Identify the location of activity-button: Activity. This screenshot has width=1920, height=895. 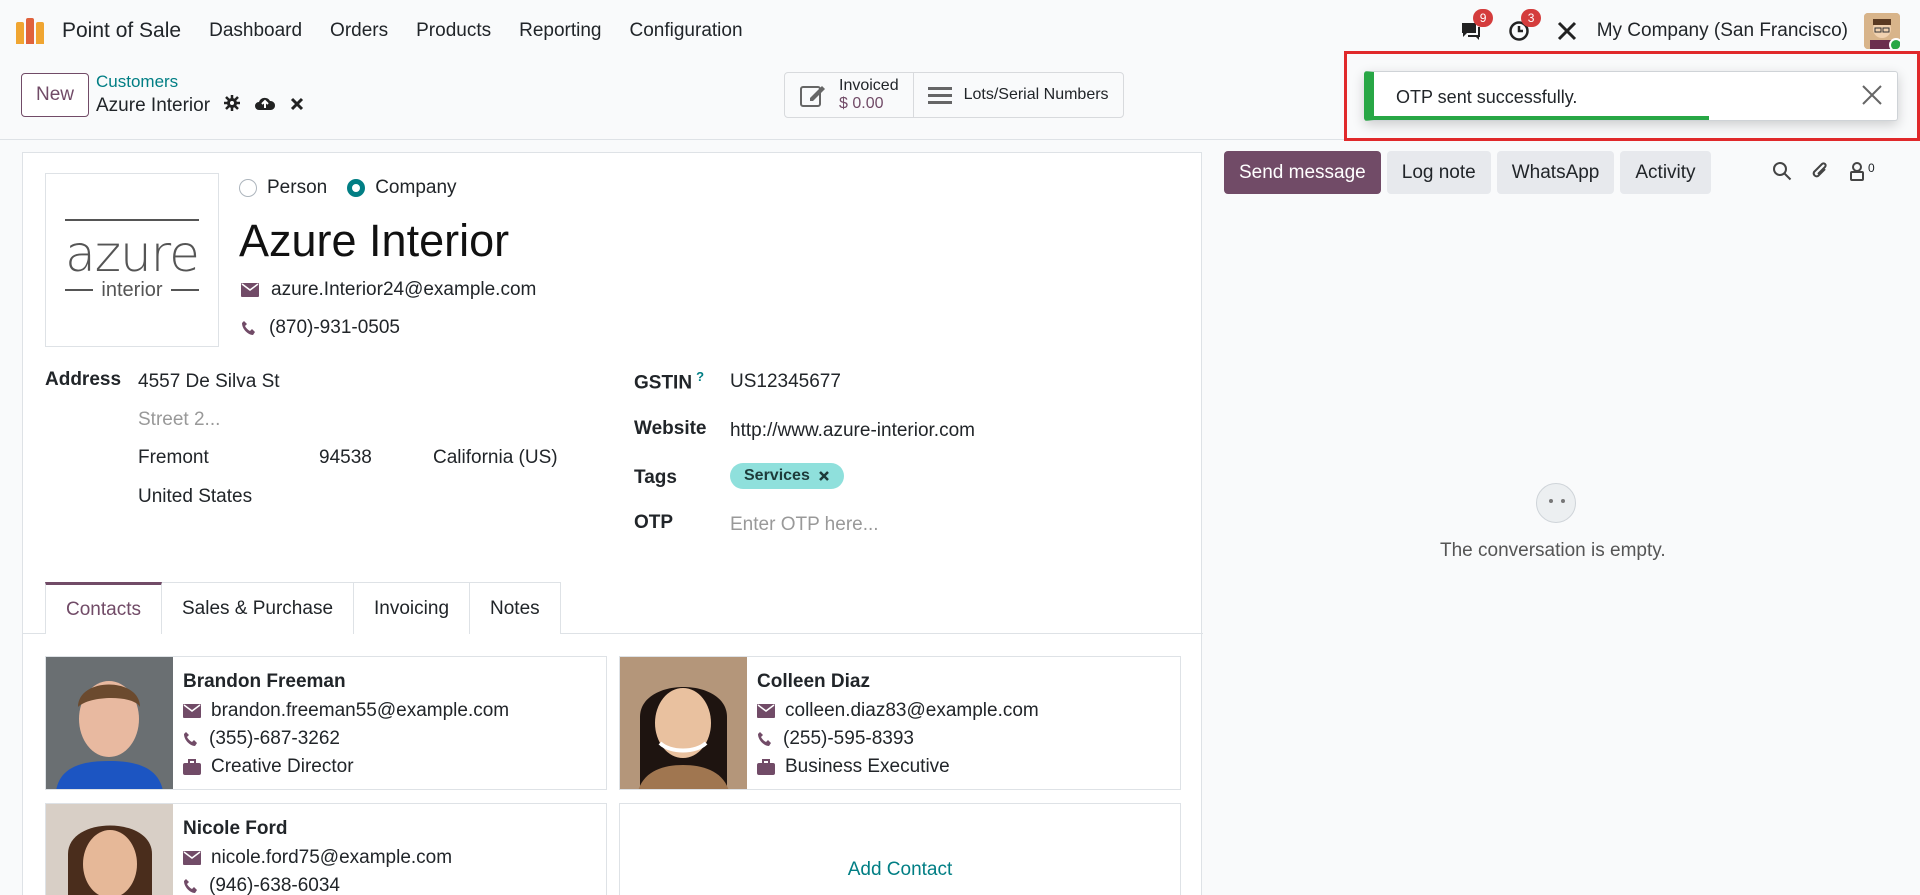
(1665, 172).